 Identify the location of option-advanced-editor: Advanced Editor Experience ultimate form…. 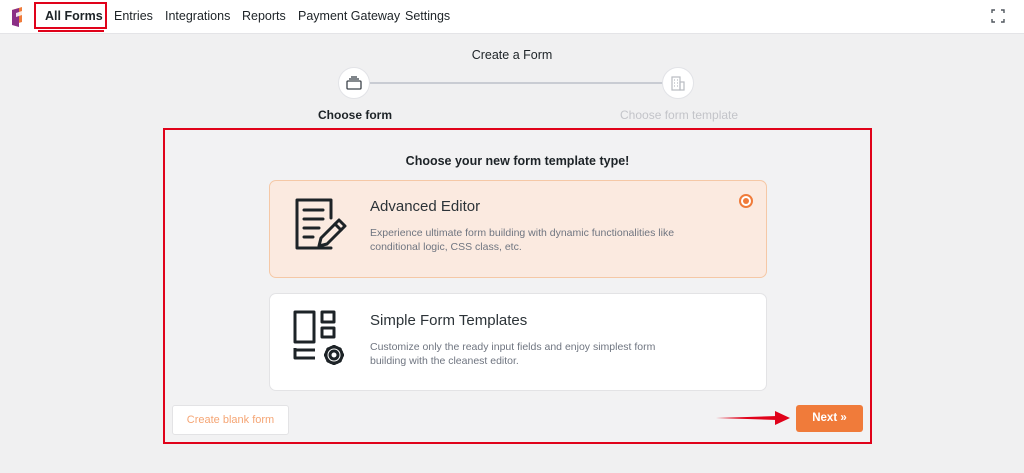
(518, 229).